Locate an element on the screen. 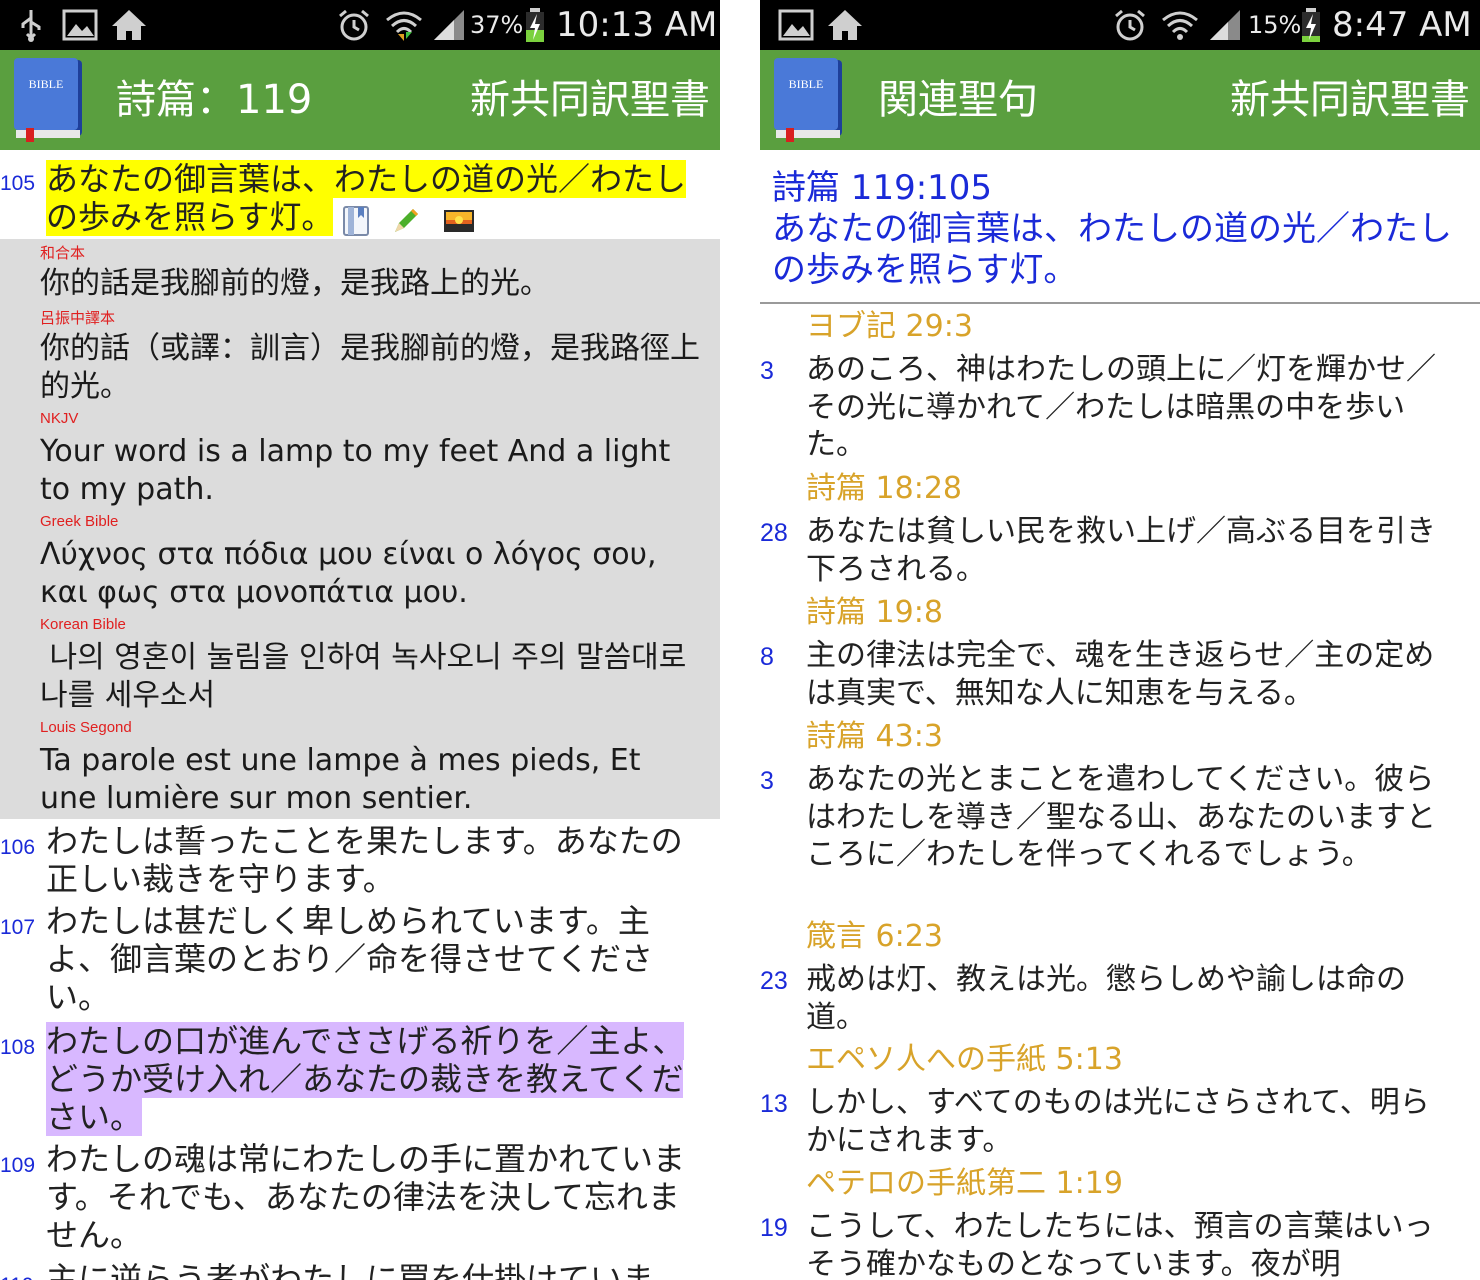 This screenshot has height=1280, width=1480. status-bar: 37% 10:13 AM is located at coordinates (360, 25).